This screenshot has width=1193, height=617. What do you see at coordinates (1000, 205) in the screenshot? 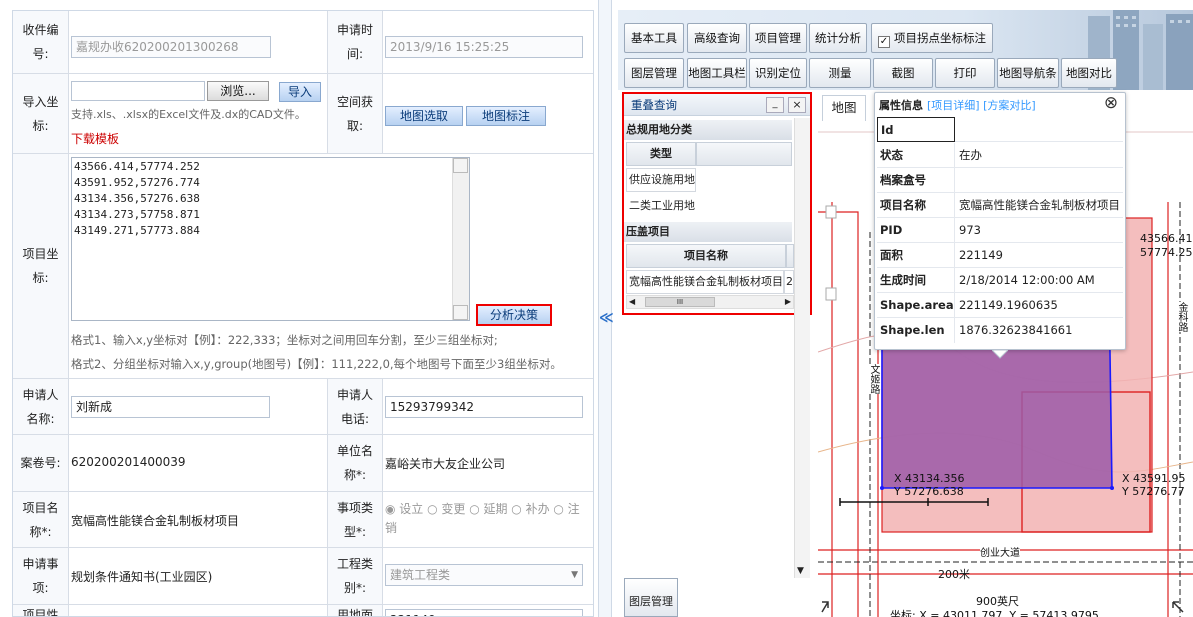
I see `attr-row: 项目名称 宽幅高性能镁合金轧制板材项目` at bounding box center [1000, 205].